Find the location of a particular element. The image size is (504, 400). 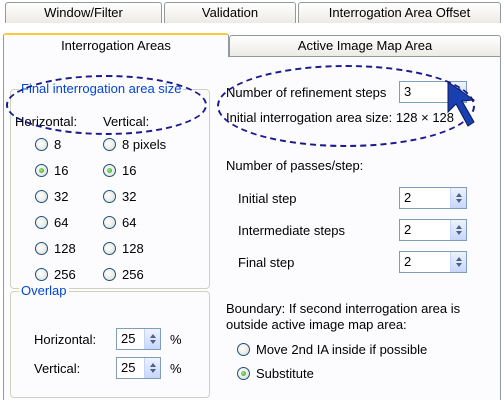

overlap-vertical-spin-buttons is located at coordinates (152, 368).